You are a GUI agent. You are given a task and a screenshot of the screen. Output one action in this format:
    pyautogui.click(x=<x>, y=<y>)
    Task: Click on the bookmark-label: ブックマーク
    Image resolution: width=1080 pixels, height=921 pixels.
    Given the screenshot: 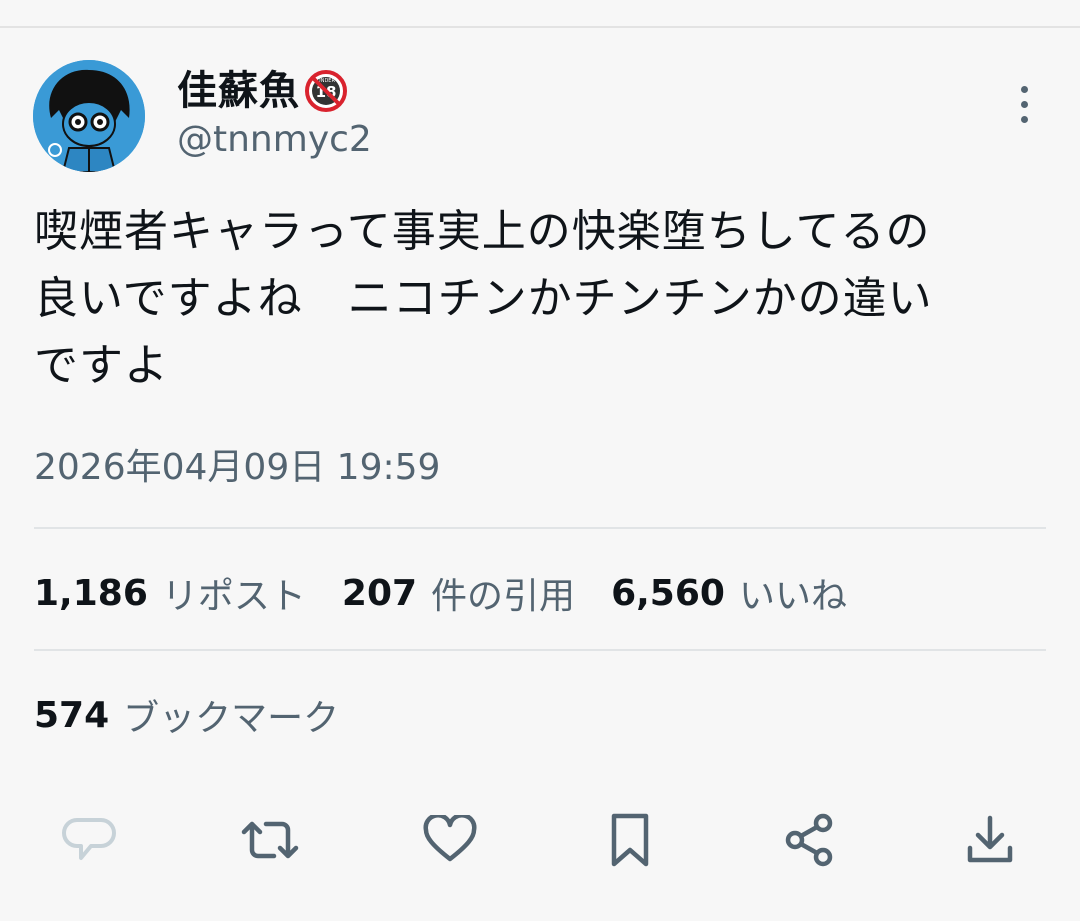 What is the action you would take?
    pyautogui.click(x=231, y=718)
    